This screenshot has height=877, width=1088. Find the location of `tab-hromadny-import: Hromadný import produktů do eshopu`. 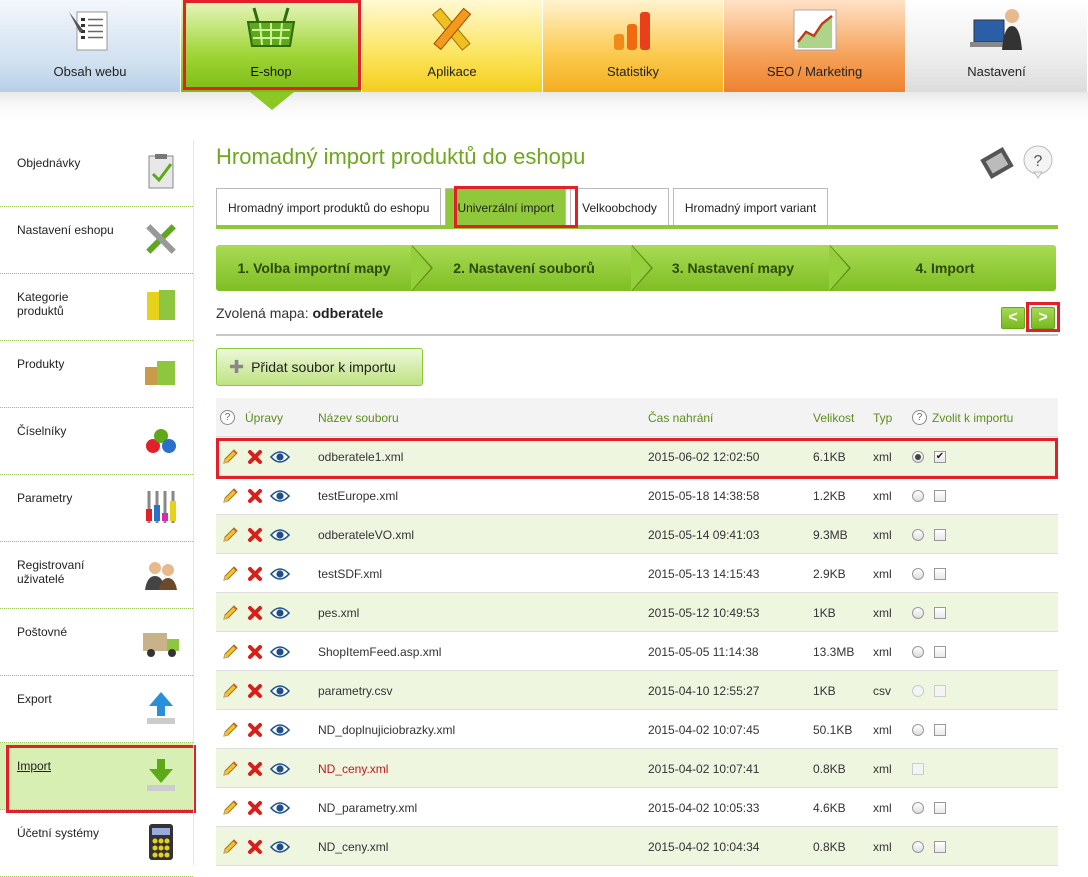

tab-hromadny-import: Hromadný import produktů do eshopu is located at coordinates (329, 207).